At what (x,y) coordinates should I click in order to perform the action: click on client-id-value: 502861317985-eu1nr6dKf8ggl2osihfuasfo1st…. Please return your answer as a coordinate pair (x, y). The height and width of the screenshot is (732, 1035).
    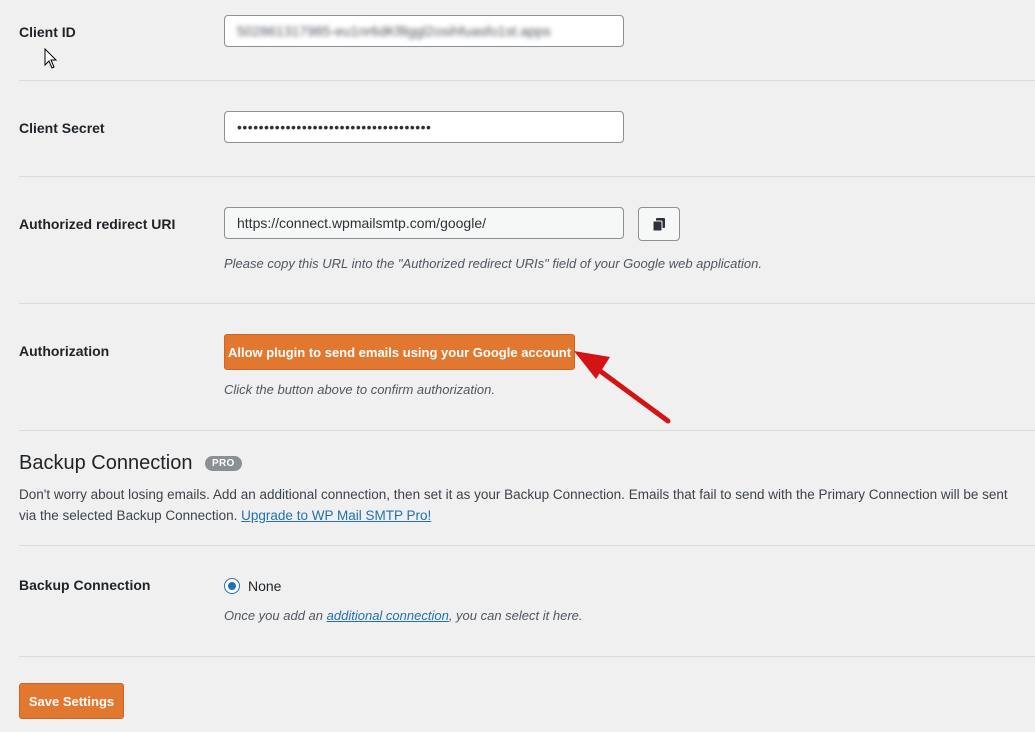
    Looking at the image, I should click on (394, 31).